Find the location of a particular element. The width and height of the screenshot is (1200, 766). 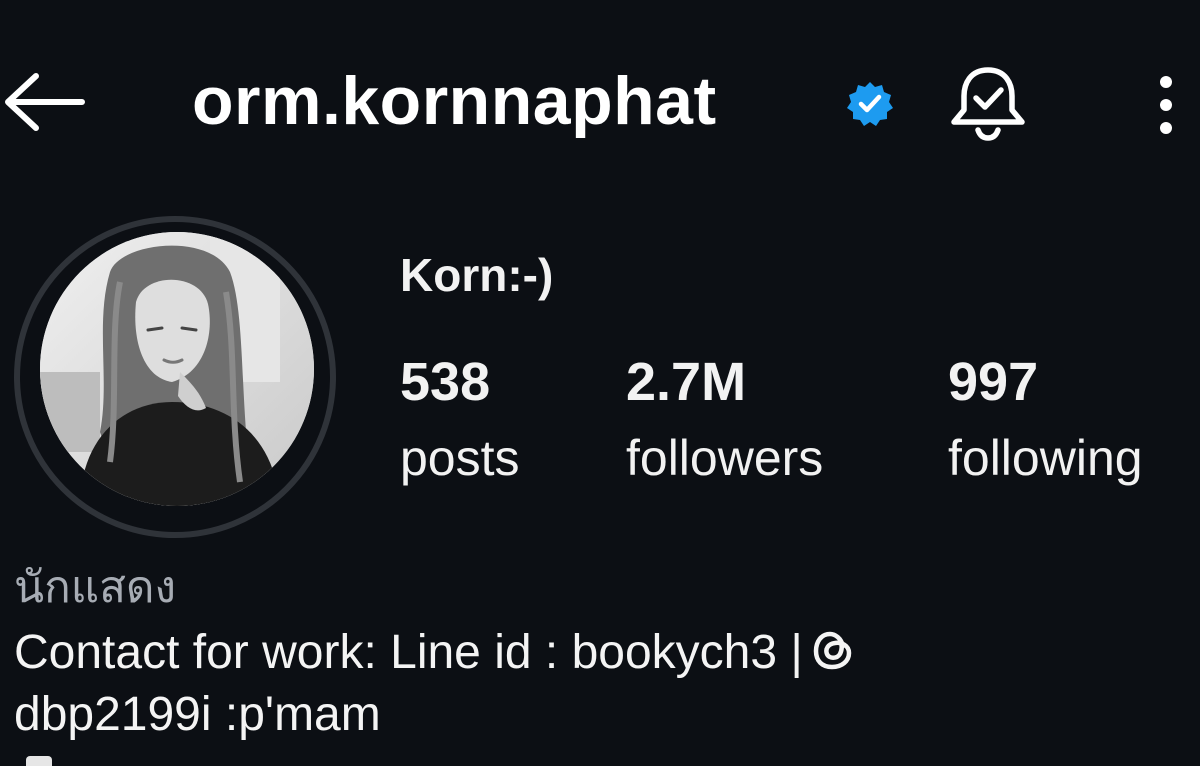

avatar is located at coordinates (177, 369).